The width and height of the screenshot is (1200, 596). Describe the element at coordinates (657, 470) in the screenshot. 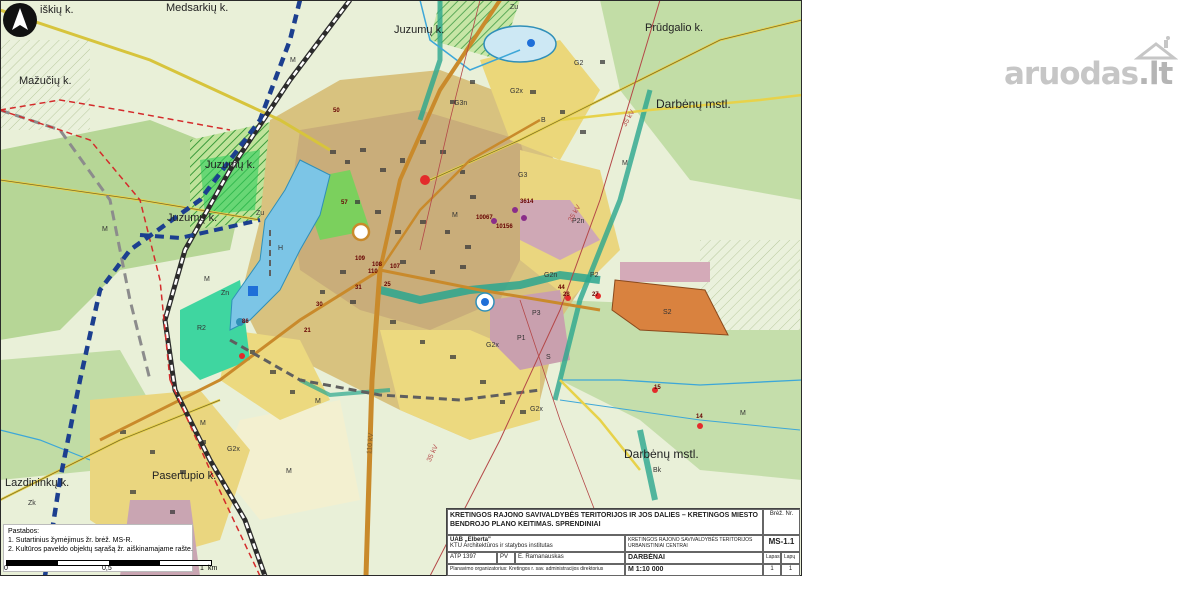

I see `zone-code: Bk` at that location.